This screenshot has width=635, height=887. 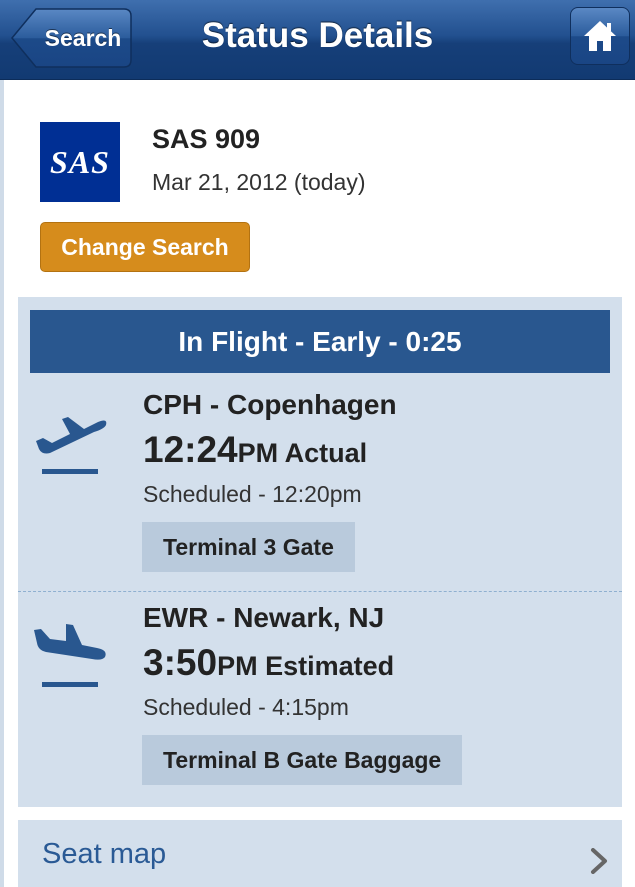 What do you see at coordinates (70, 655) in the screenshot?
I see `landing-icon` at bounding box center [70, 655].